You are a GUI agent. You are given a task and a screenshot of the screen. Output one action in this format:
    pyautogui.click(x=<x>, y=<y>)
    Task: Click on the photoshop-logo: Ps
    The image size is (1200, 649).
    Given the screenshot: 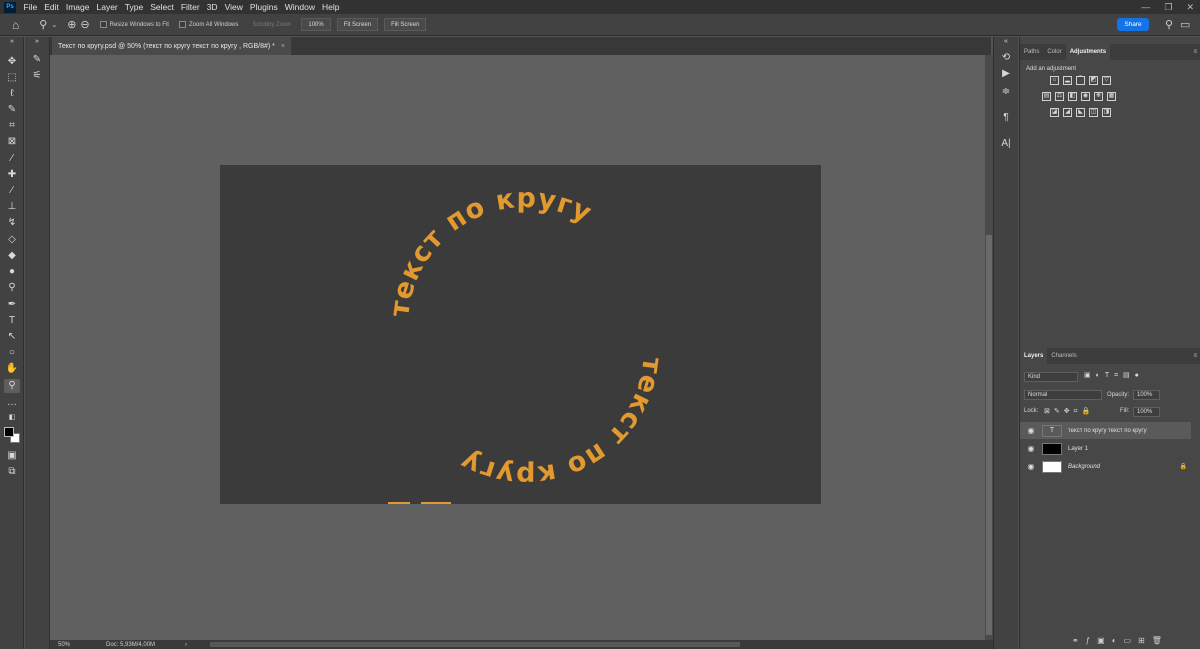 What is the action you would take?
    pyautogui.click(x=10, y=7)
    